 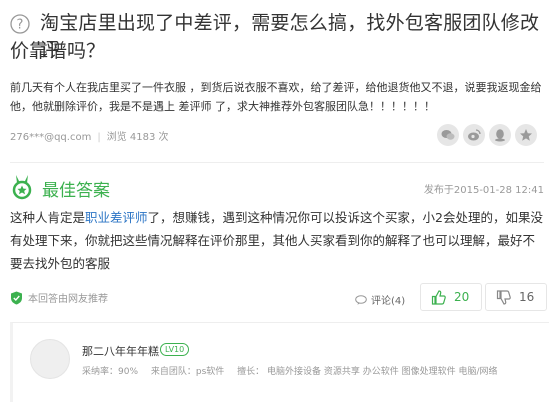 I want to click on comment-count: 评论(4), so click(x=388, y=301).